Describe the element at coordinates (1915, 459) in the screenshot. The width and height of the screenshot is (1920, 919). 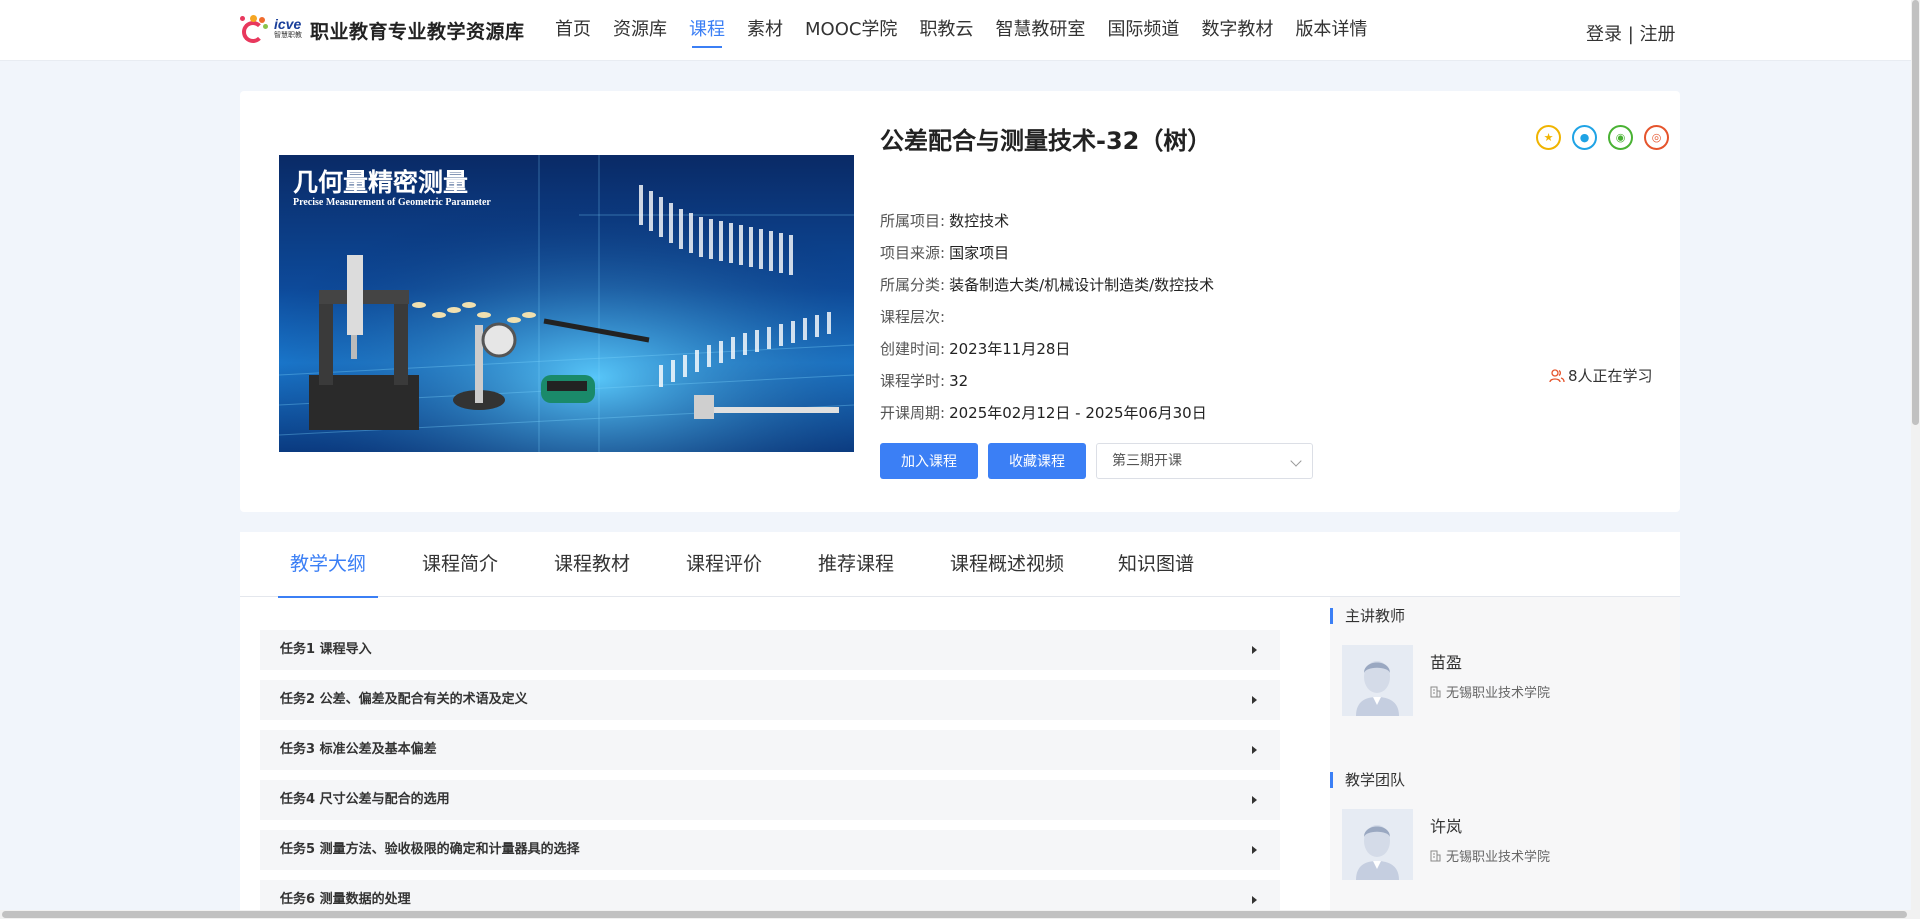
I see `vertical-scrollbar` at that location.